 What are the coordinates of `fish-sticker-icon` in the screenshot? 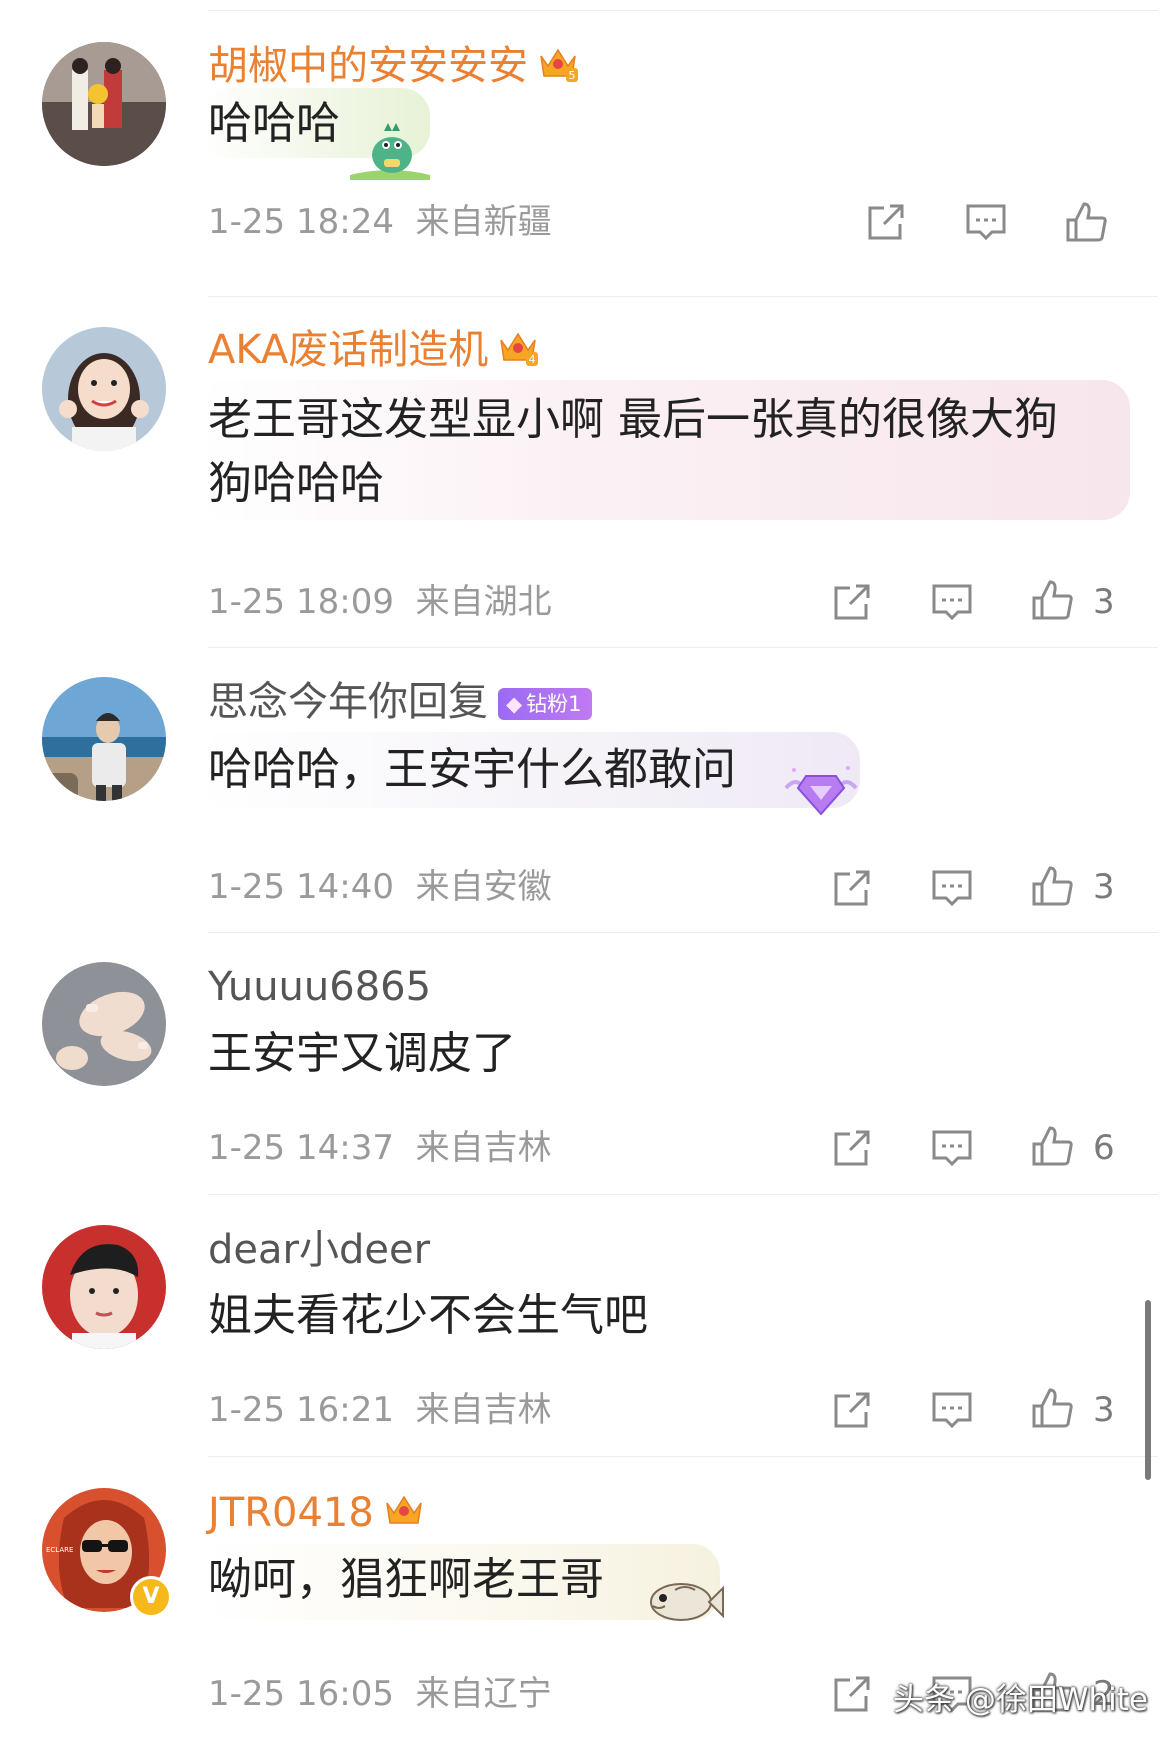 It's located at (685, 1603).